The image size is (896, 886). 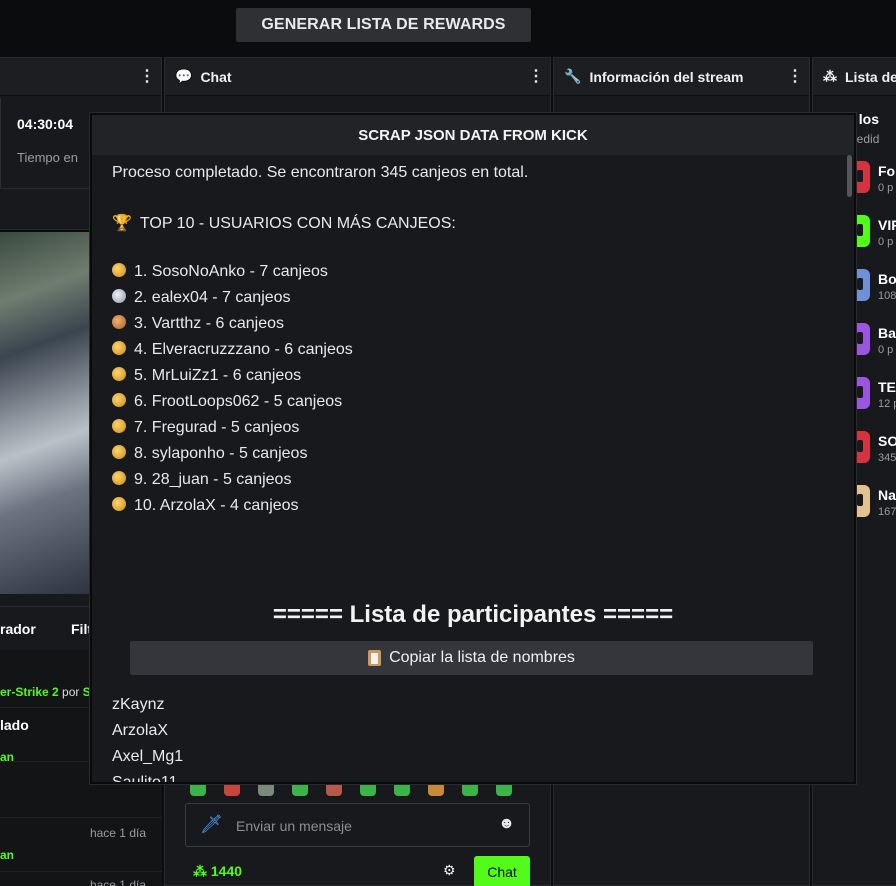 I want to click on top-heading-text: TOP 10 - USUARIOS CON MÁS CANJEOS:, so click(x=297, y=223).